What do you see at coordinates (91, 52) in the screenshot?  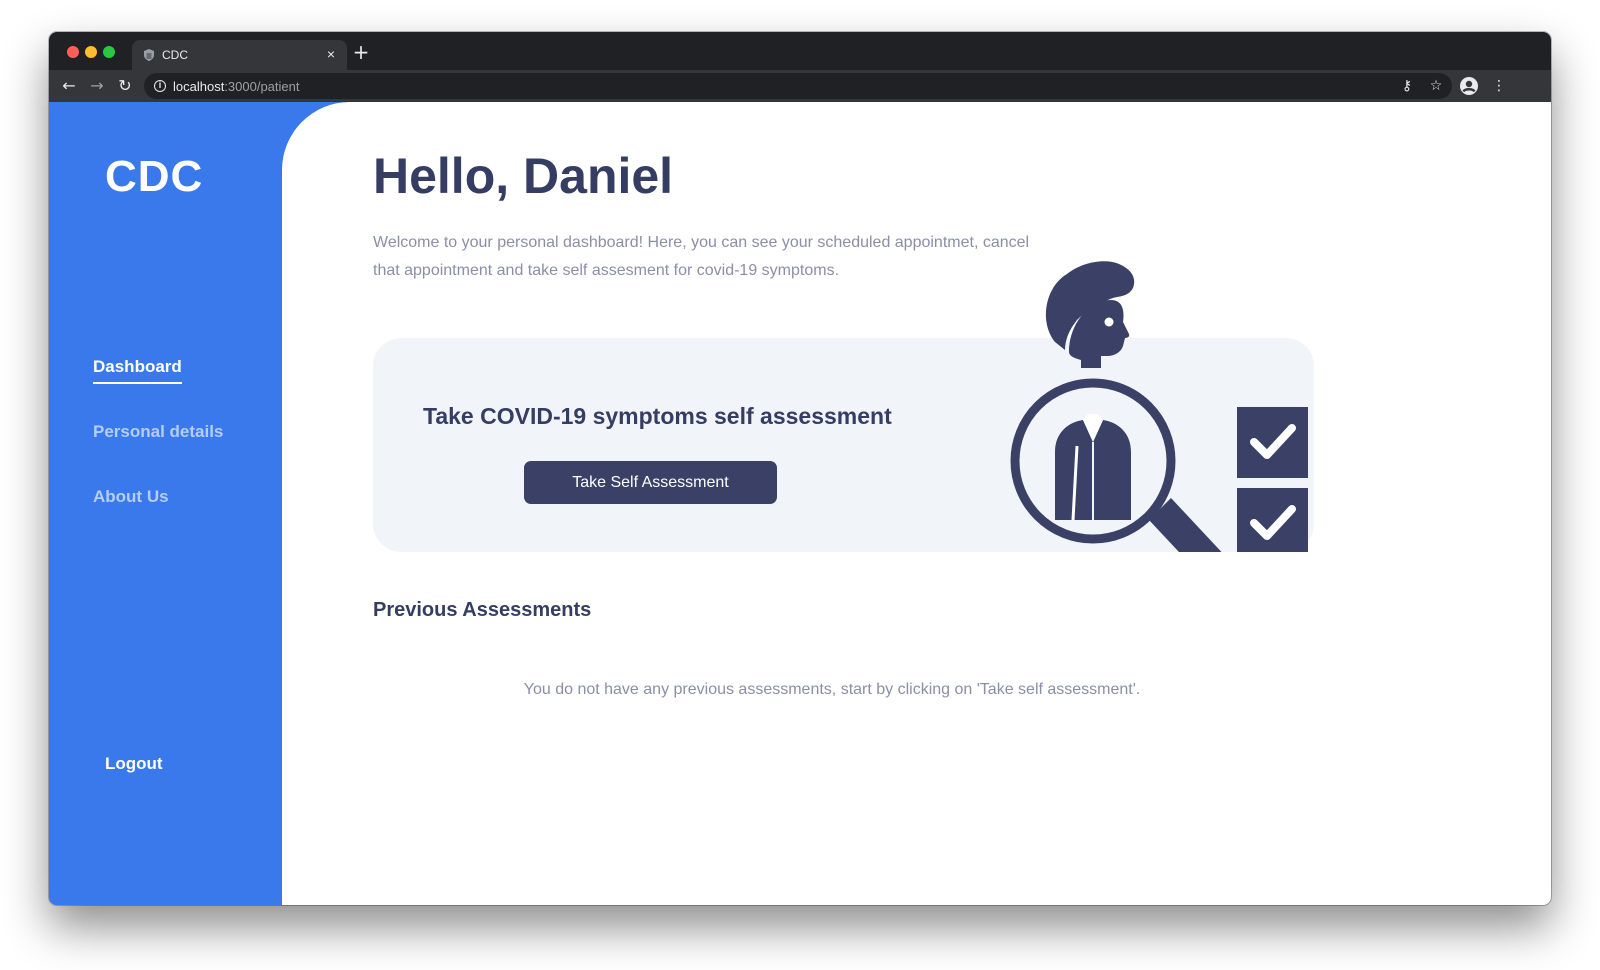 I see `minimize-window-button` at bounding box center [91, 52].